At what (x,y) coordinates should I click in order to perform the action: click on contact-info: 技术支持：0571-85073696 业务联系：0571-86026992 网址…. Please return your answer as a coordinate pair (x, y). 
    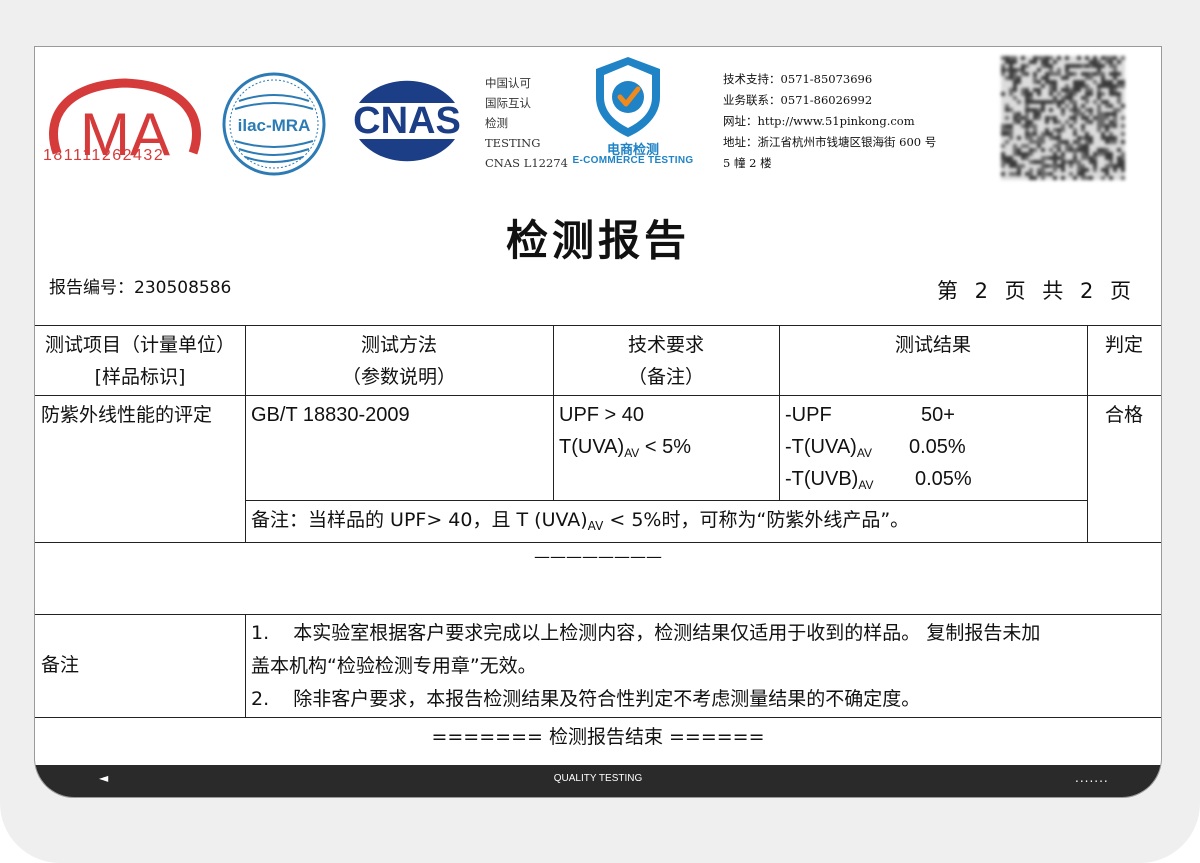
    Looking at the image, I should click on (858, 121).